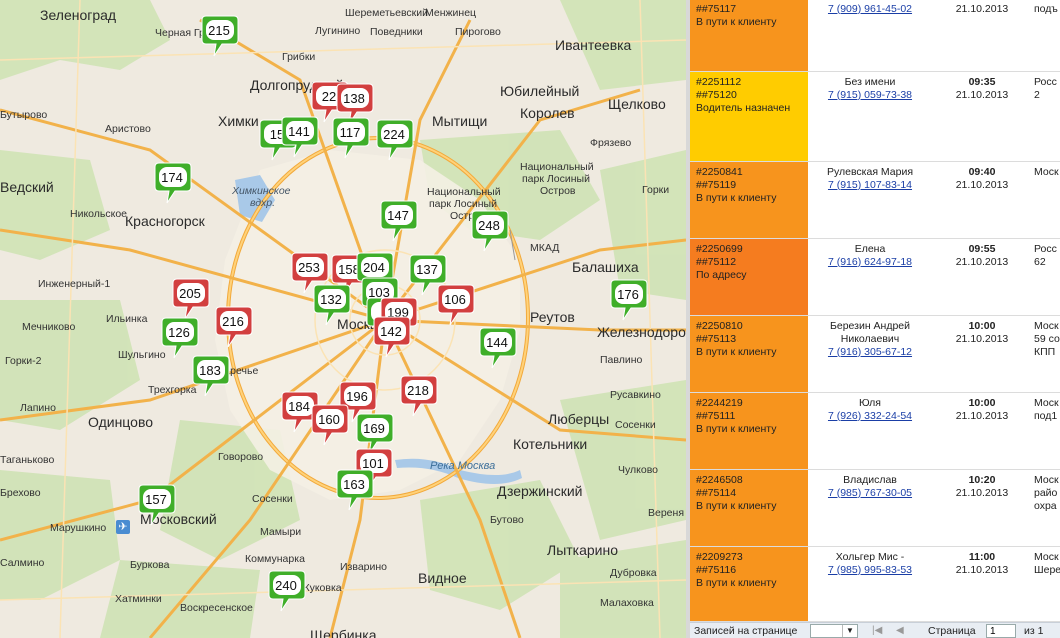 The width and height of the screenshot is (1060, 638). What do you see at coordinates (870, 570) in the screenshot?
I see `client-phone-link: 7 (985) 995-83-53` at bounding box center [870, 570].